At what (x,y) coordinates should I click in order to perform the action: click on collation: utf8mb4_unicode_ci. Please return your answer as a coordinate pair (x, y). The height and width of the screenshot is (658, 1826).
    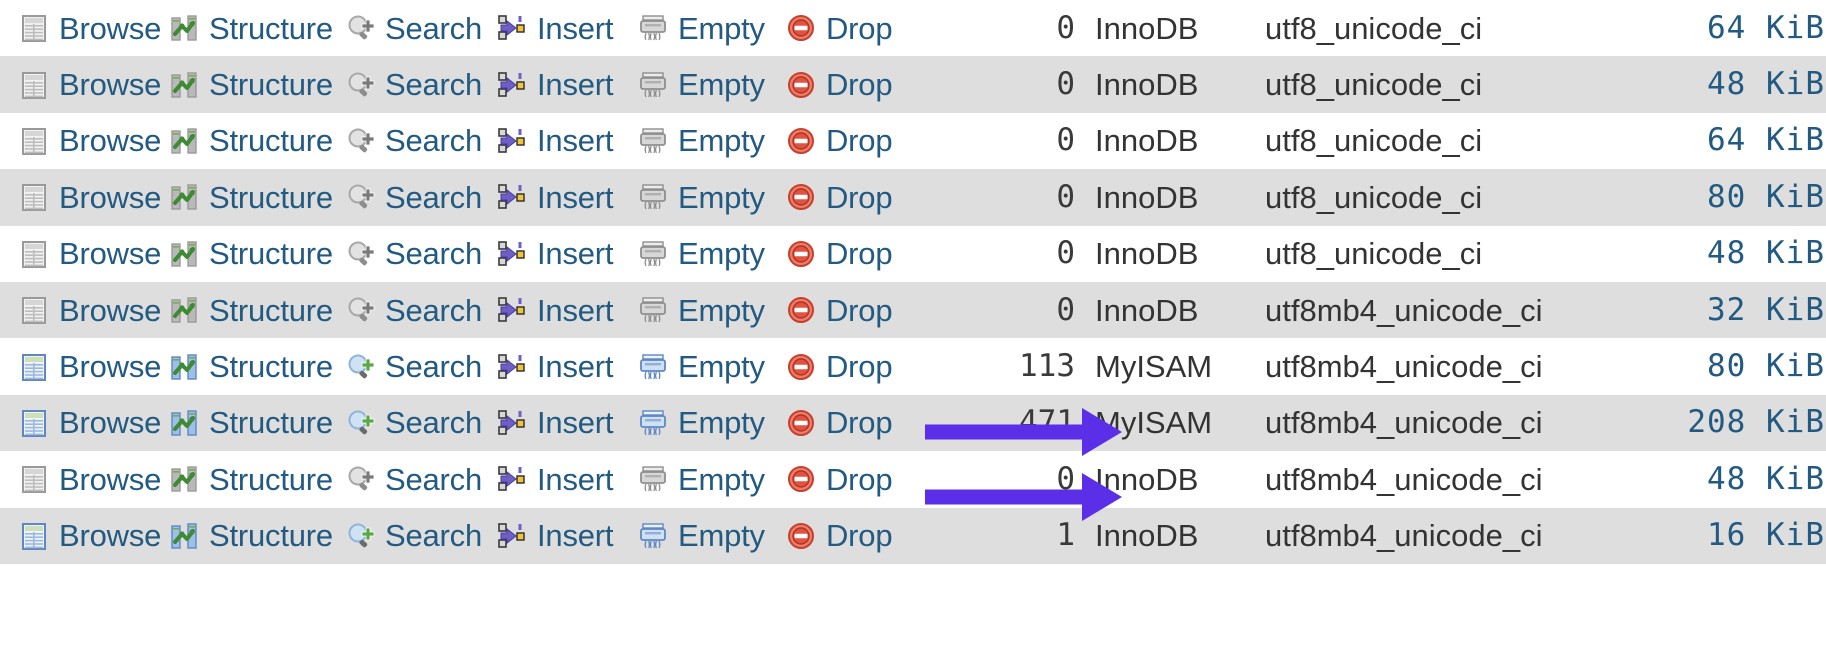
    Looking at the image, I should click on (1404, 423).